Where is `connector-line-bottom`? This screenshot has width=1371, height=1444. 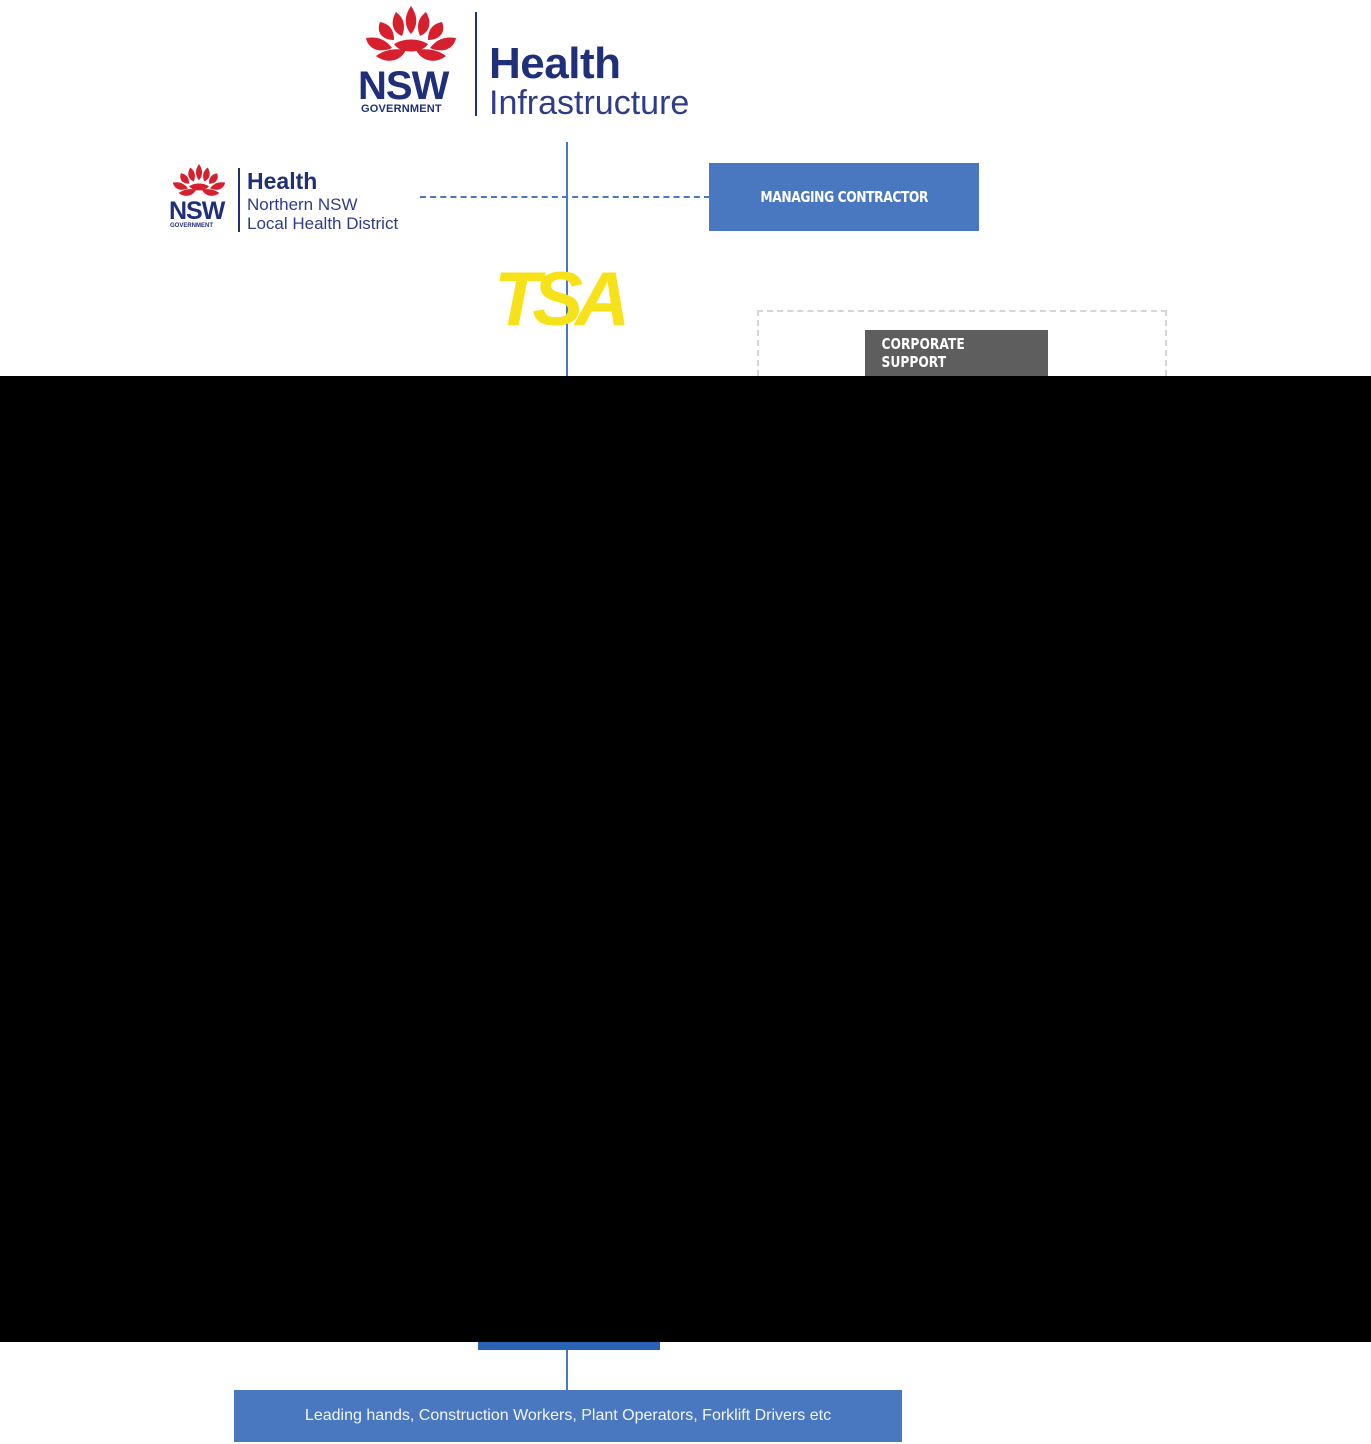 connector-line-bottom is located at coordinates (567, 1369).